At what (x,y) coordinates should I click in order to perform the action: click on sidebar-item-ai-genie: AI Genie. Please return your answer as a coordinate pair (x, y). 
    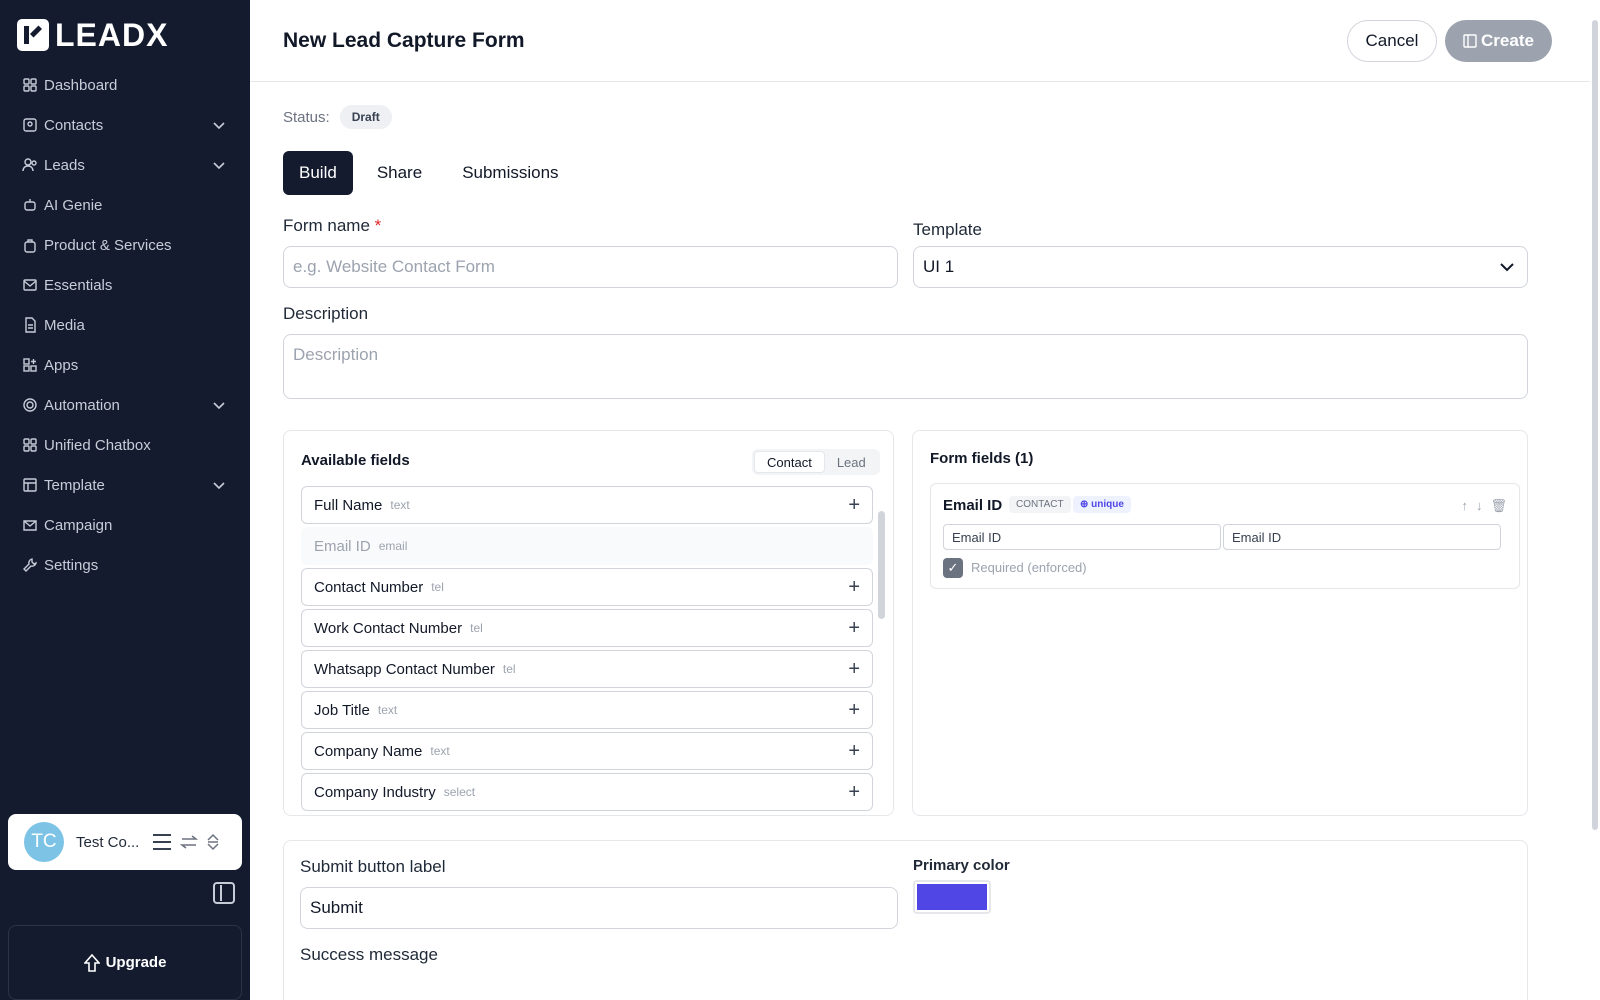
    Looking at the image, I should click on (125, 205).